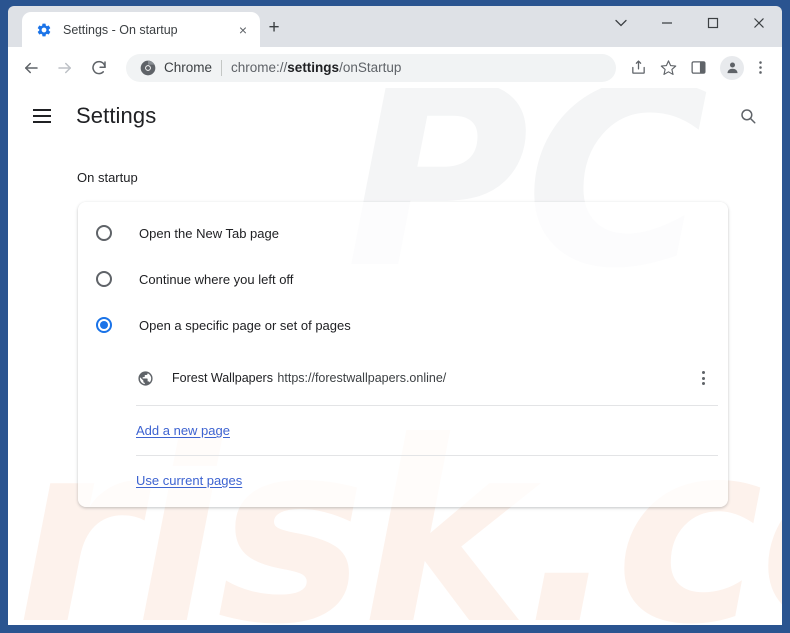  Describe the element at coordinates (698, 68) in the screenshot. I see `side-panel-icon` at that location.